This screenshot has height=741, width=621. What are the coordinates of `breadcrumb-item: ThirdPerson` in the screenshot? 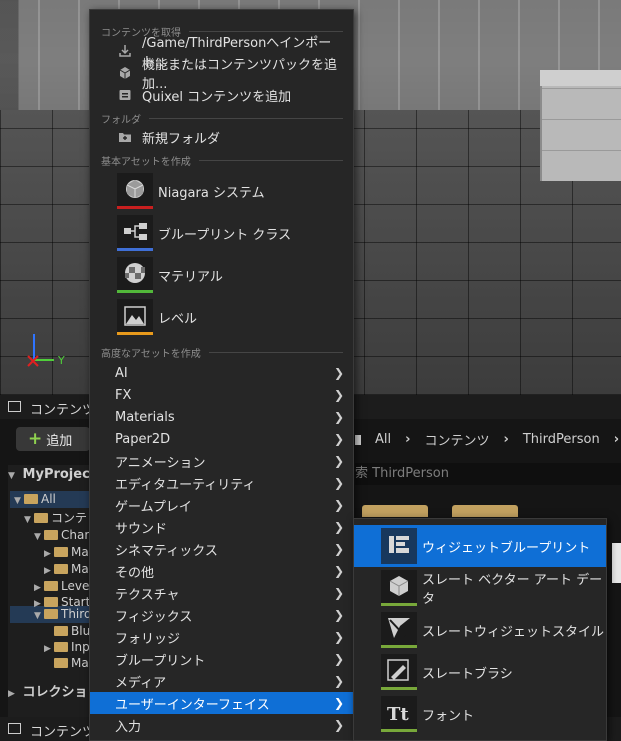 It's located at (561, 439).